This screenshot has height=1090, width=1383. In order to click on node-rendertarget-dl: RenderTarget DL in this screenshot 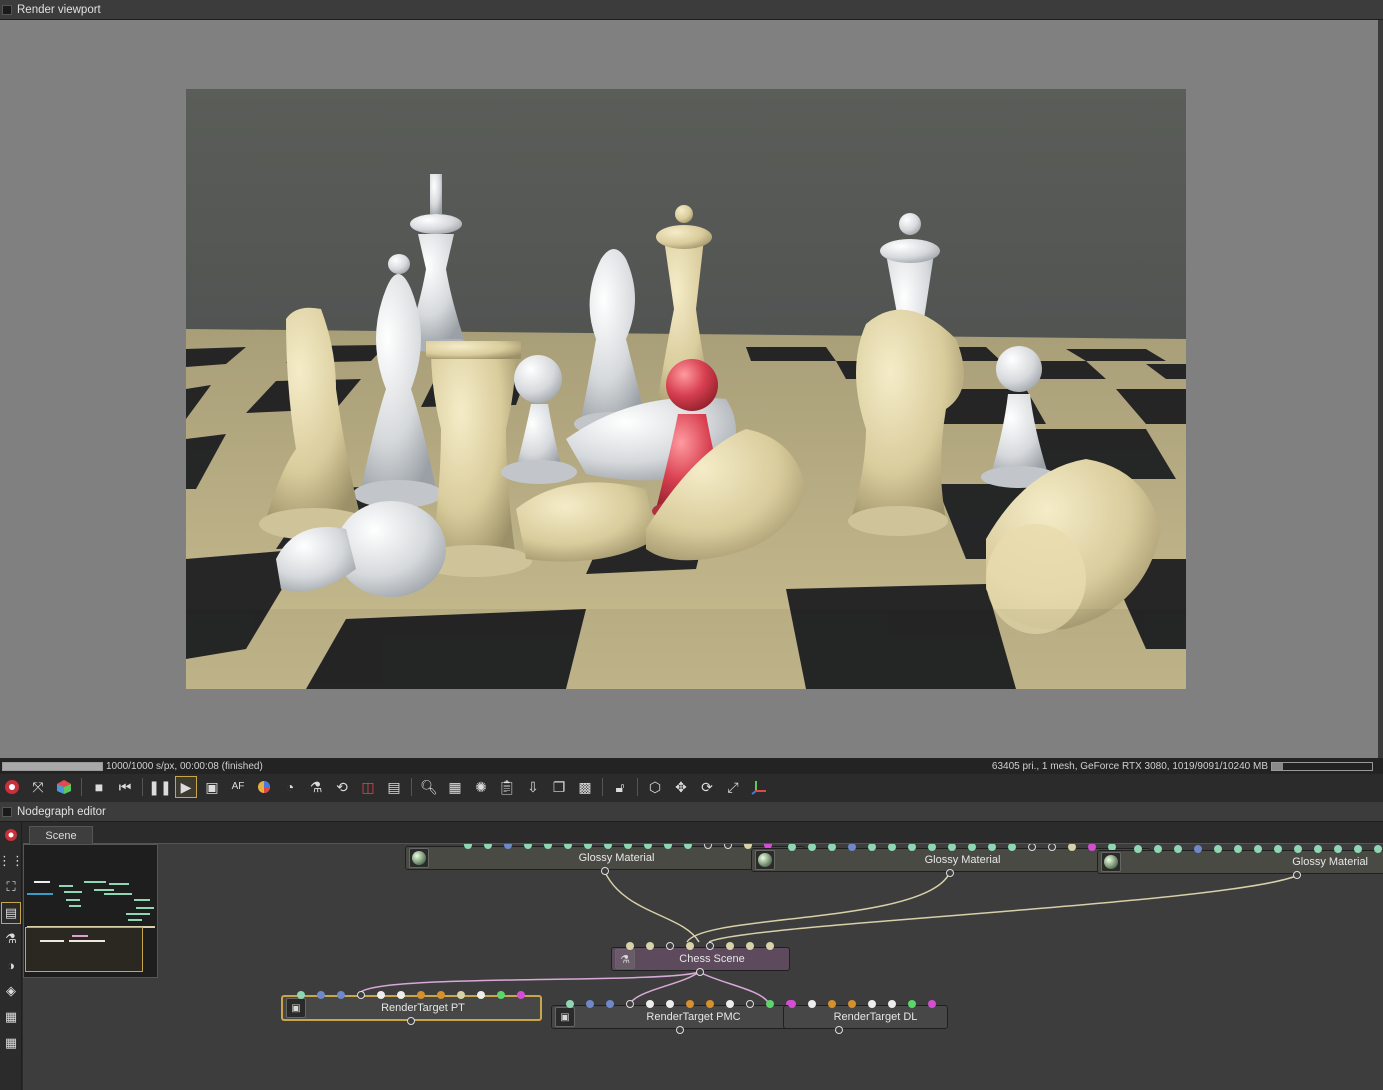, I will do `click(865, 1017)`.